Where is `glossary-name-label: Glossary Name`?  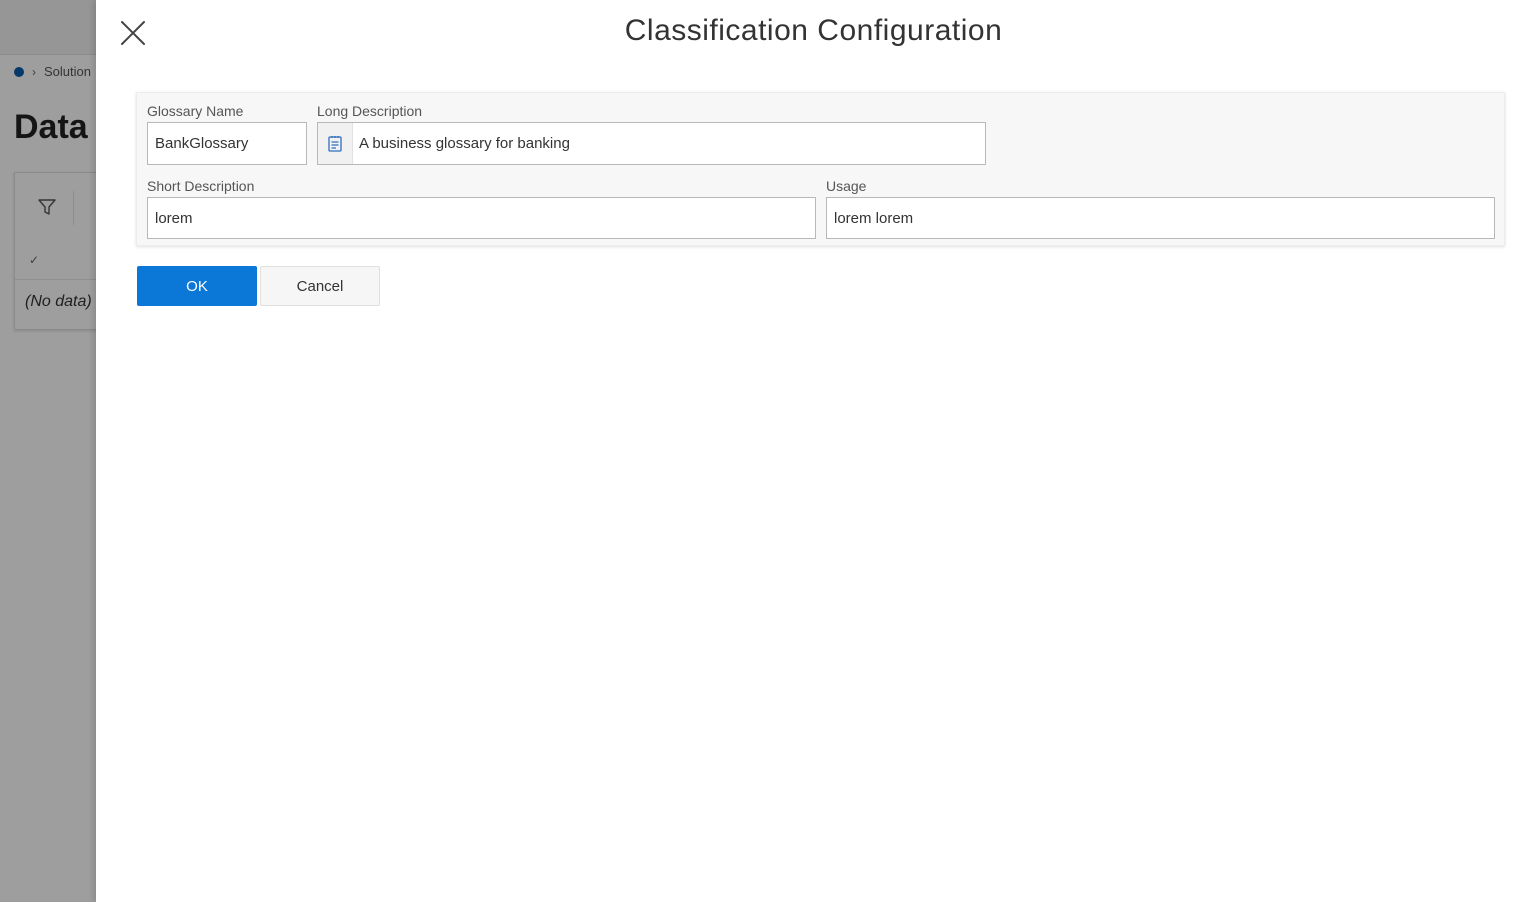
glossary-name-label: Glossary Name is located at coordinates (195, 111).